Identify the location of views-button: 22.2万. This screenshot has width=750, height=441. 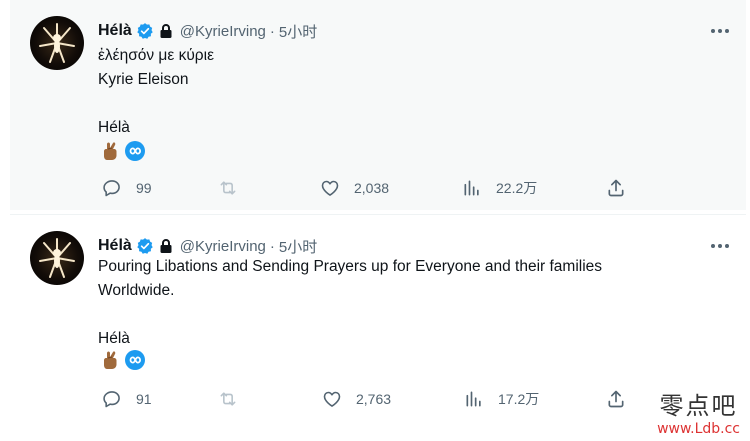
(499, 188).